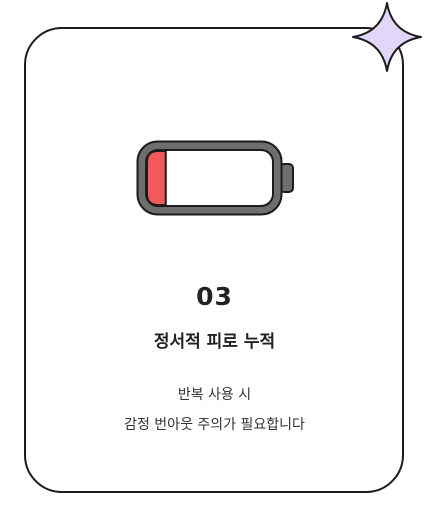 The image size is (429, 519). Describe the element at coordinates (156, 178) in the screenshot. I see `battery-charge-fill` at that location.